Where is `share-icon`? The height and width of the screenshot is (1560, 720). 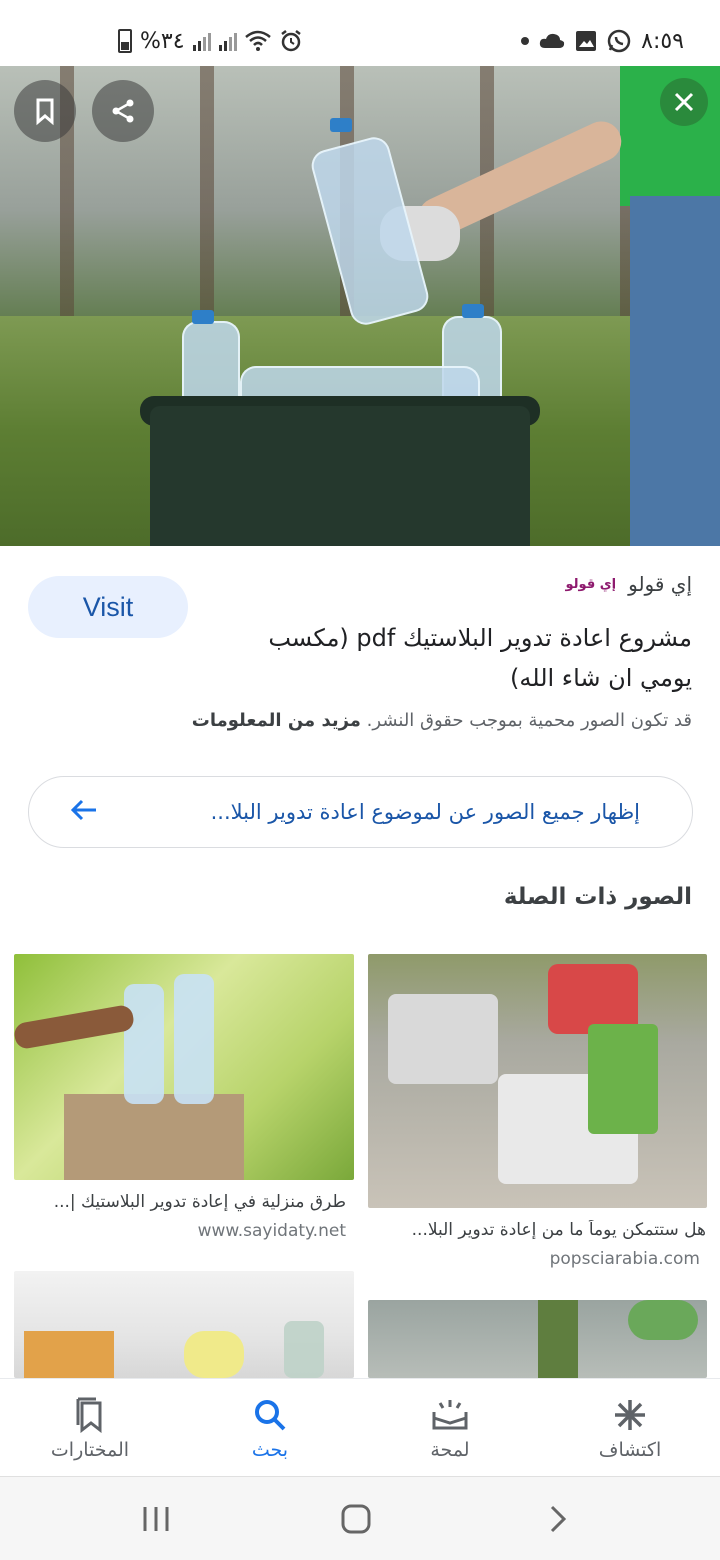 share-icon is located at coordinates (123, 111).